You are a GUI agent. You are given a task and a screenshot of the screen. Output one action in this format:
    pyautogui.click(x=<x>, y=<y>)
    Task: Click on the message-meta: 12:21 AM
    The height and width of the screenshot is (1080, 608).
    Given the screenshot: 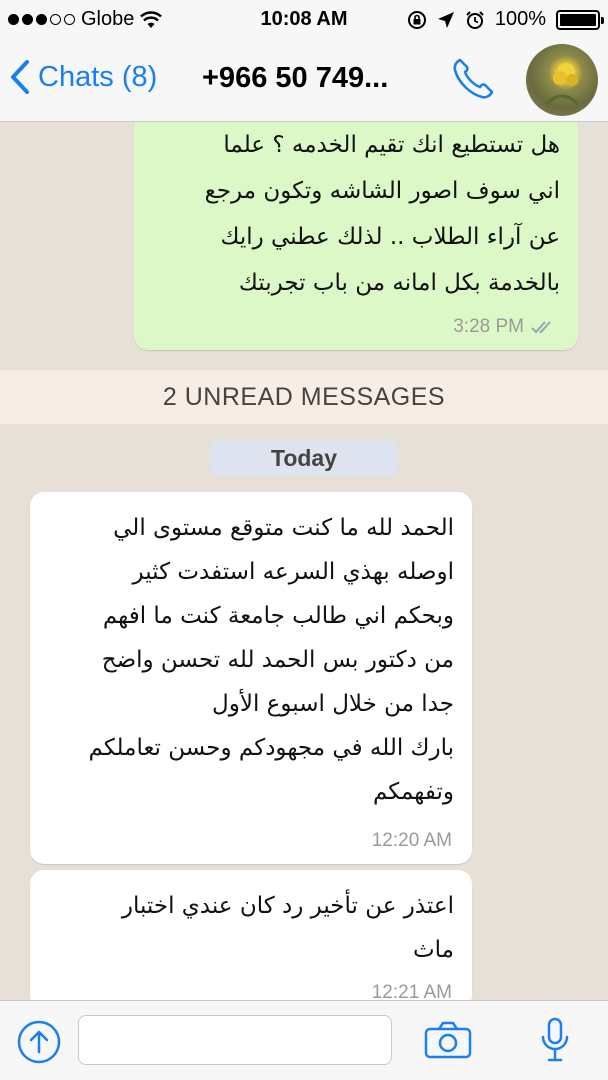 What is the action you would take?
    pyautogui.click(x=412, y=991)
    